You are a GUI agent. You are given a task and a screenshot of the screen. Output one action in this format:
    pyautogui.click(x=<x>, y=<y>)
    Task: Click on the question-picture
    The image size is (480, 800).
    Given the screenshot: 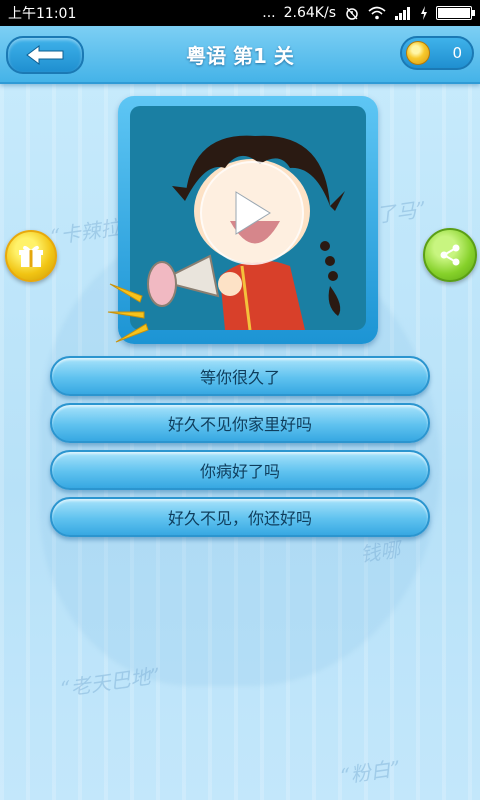 What is the action you would take?
    pyautogui.click(x=248, y=218)
    